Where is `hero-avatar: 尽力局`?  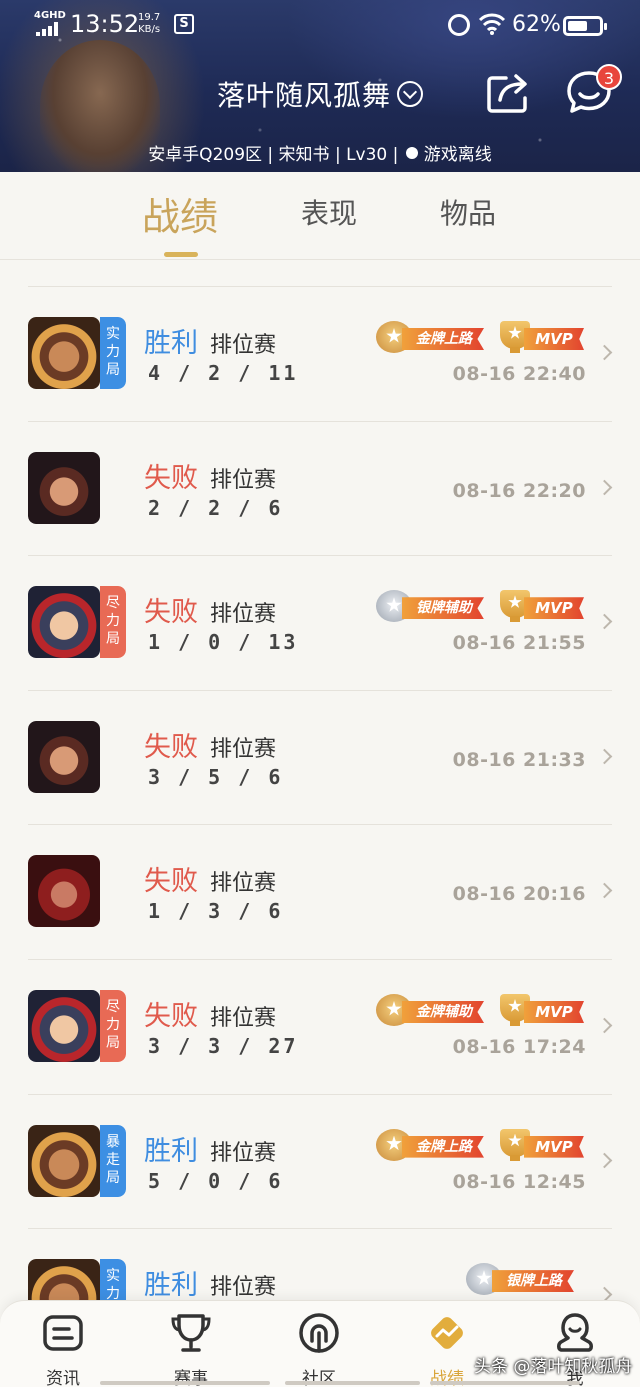
hero-avatar: 尽力局 is located at coordinates (77, 622).